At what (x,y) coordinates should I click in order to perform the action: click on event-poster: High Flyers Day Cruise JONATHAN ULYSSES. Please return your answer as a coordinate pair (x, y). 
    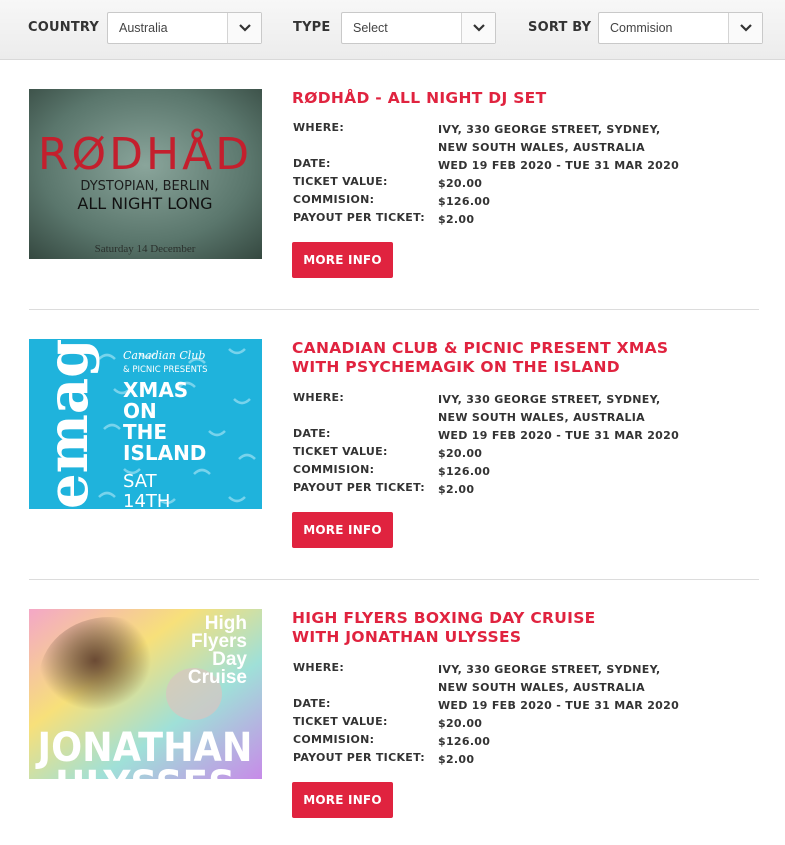
    Looking at the image, I should click on (145, 694).